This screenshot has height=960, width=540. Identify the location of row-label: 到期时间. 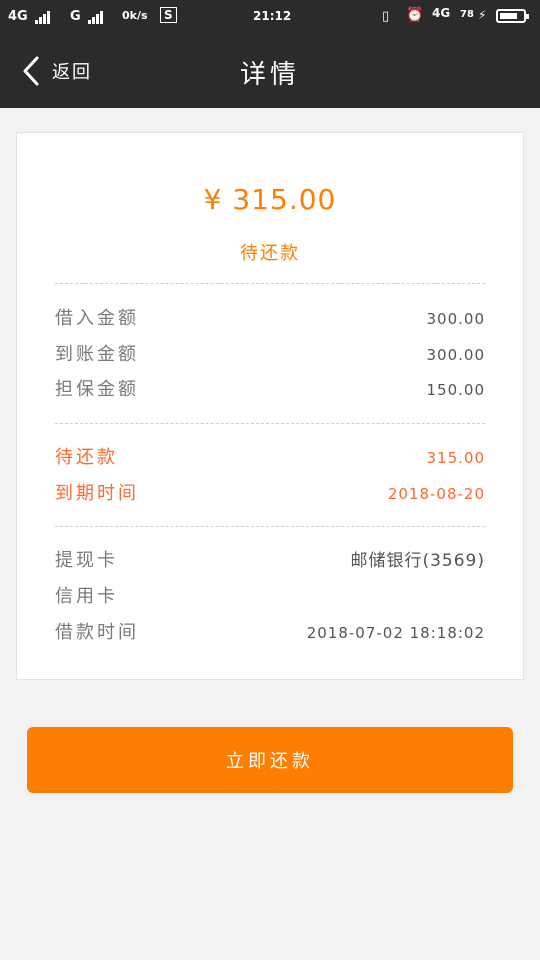
(97, 493).